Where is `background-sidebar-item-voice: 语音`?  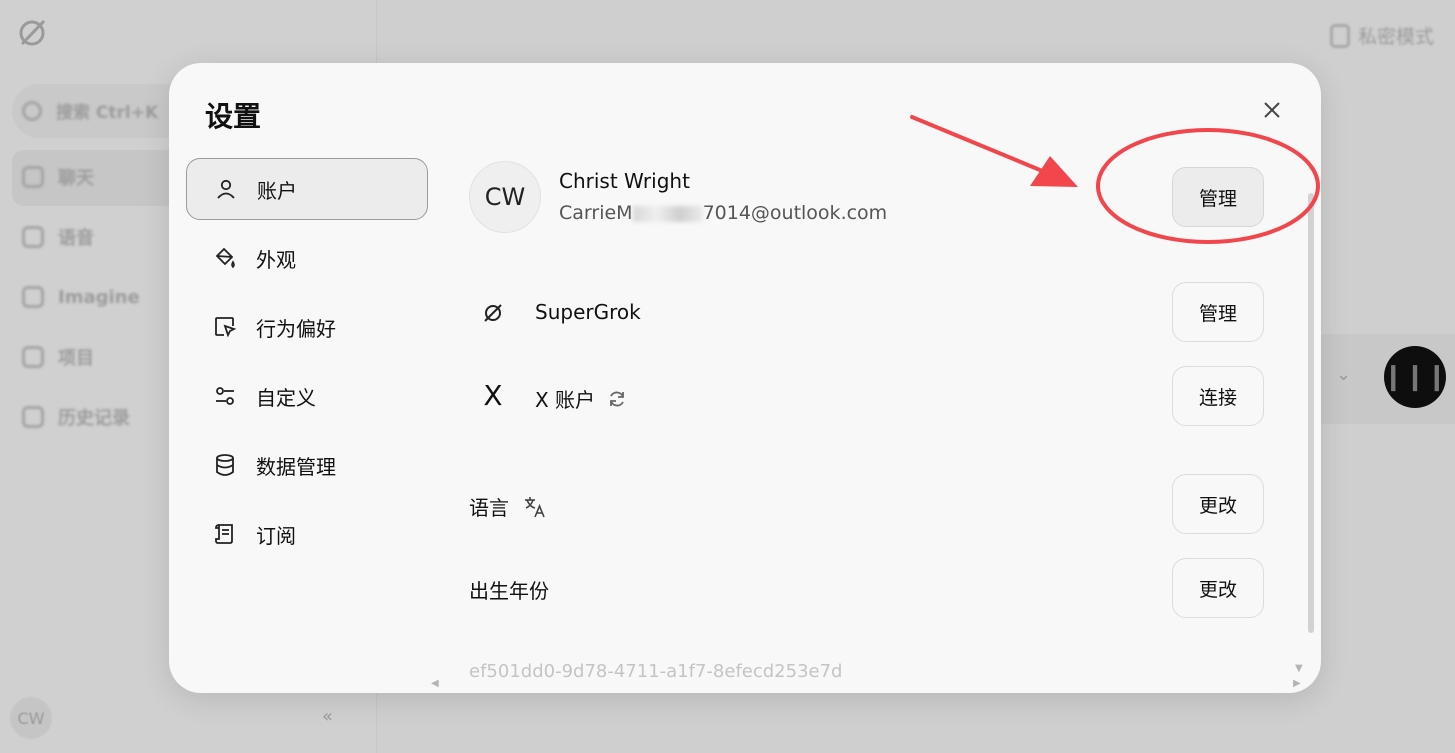 background-sidebar-item-voice: 语音 is located at coordinates (58, 237).